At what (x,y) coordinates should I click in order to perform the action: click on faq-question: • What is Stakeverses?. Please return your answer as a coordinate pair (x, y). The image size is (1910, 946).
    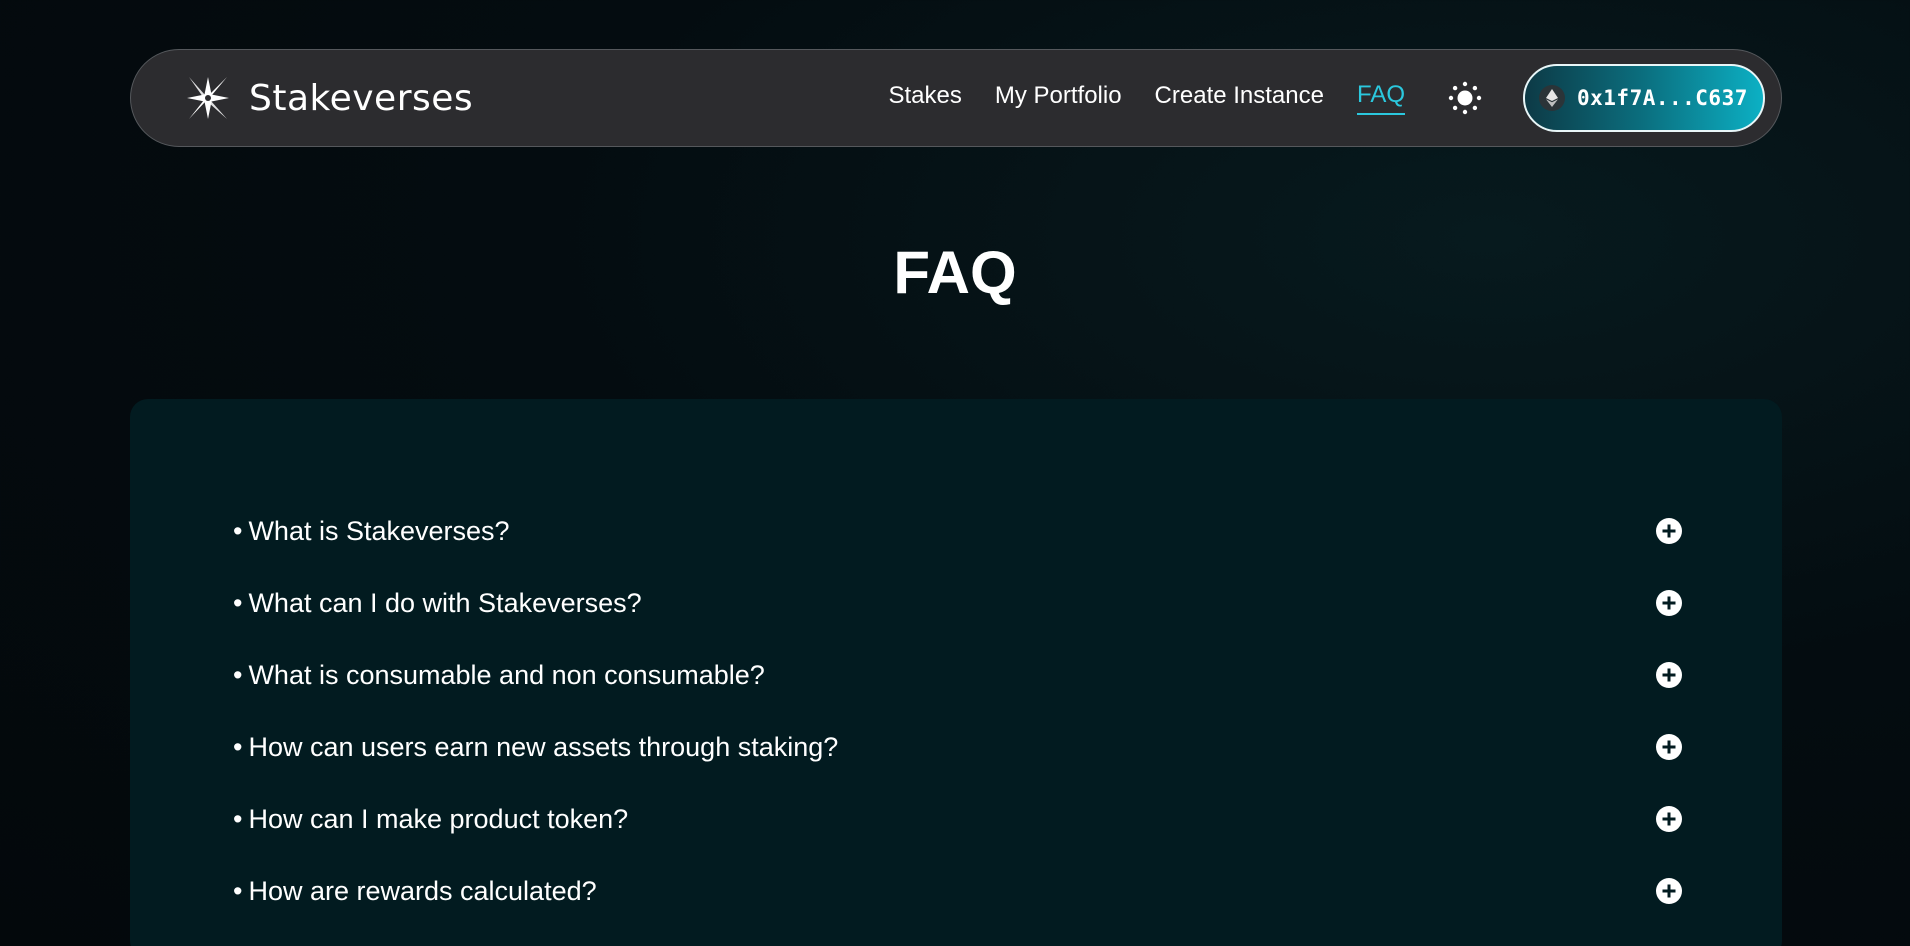
    Looking at the image, I should click on (371, 531).